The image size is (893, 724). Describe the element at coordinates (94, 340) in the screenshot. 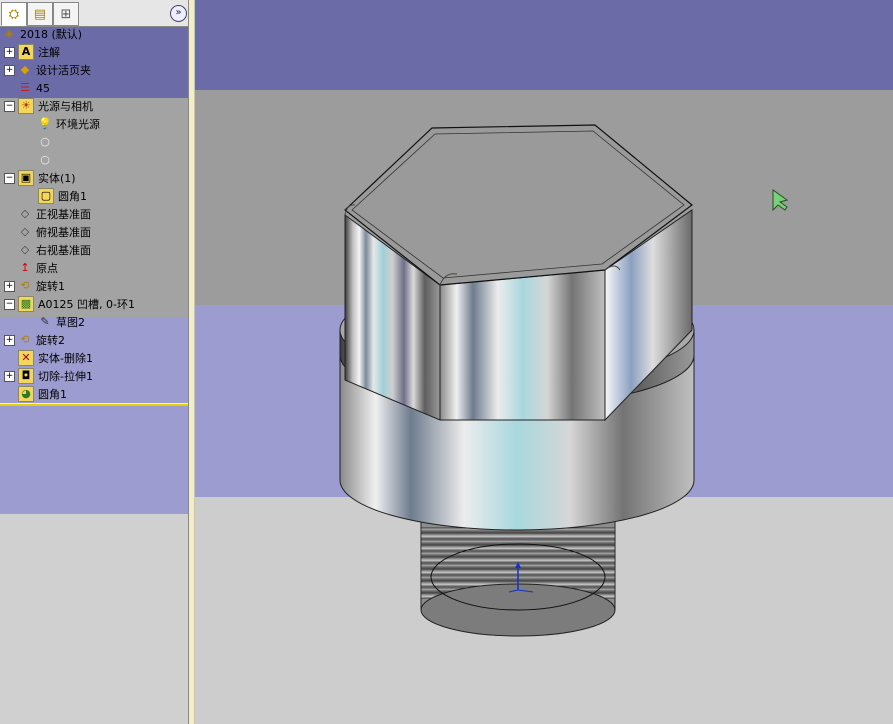

I see `tree-item-revolve2: + ⟲ 旋转2` at that location.